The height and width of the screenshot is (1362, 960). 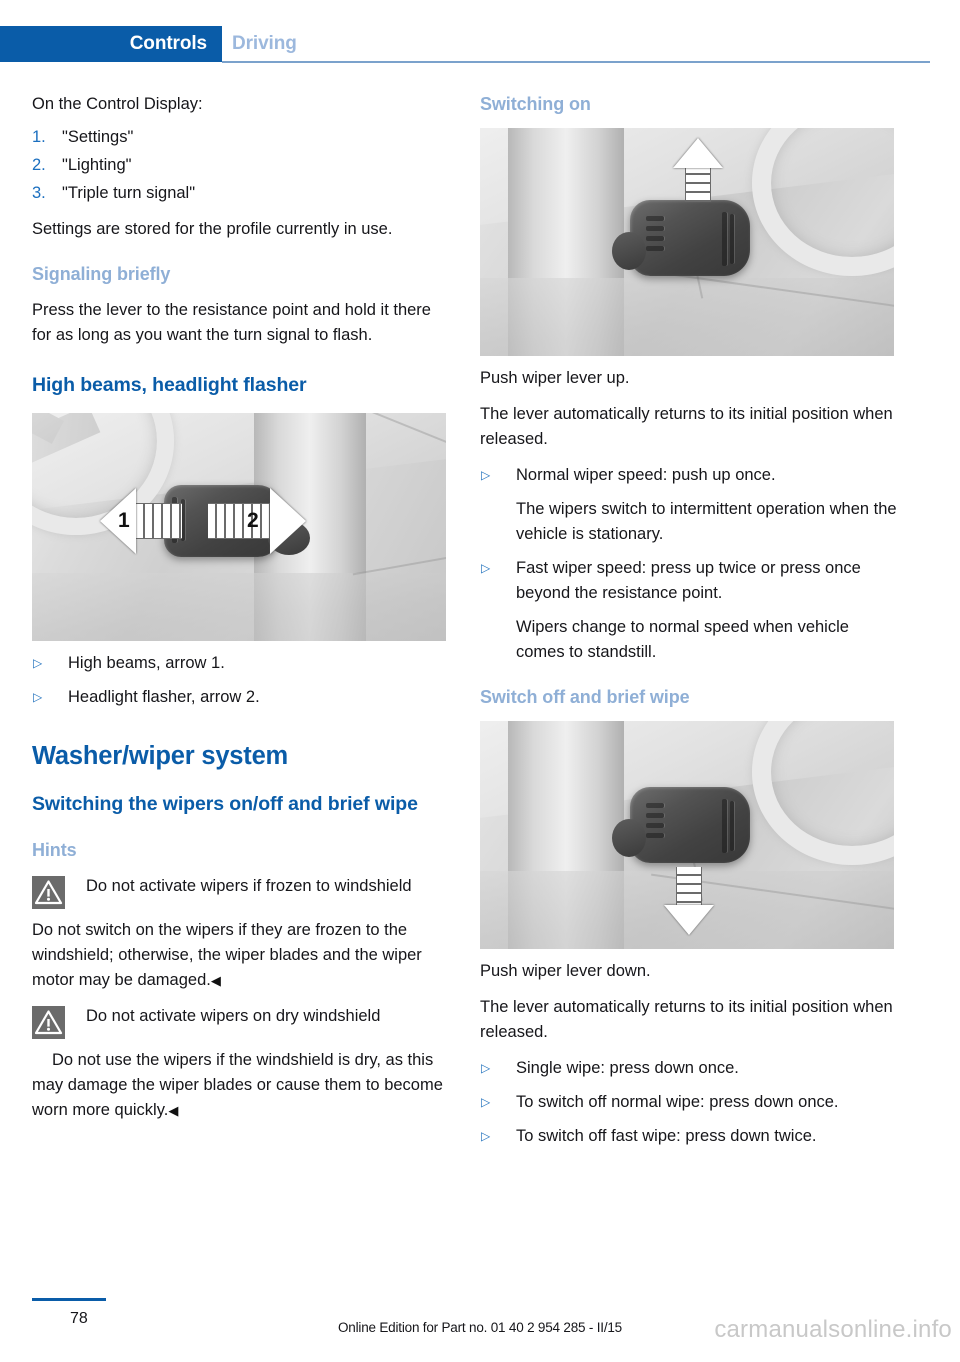 I want to click on control-display-intro: On the Control Display:, so click(x=117, y=104).